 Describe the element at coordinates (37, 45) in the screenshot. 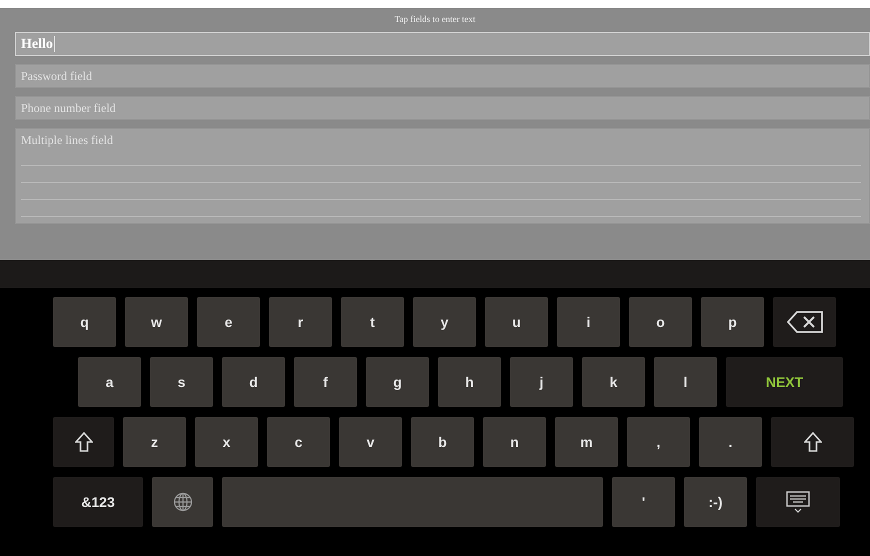

I see `field-value: Hello` at that location.